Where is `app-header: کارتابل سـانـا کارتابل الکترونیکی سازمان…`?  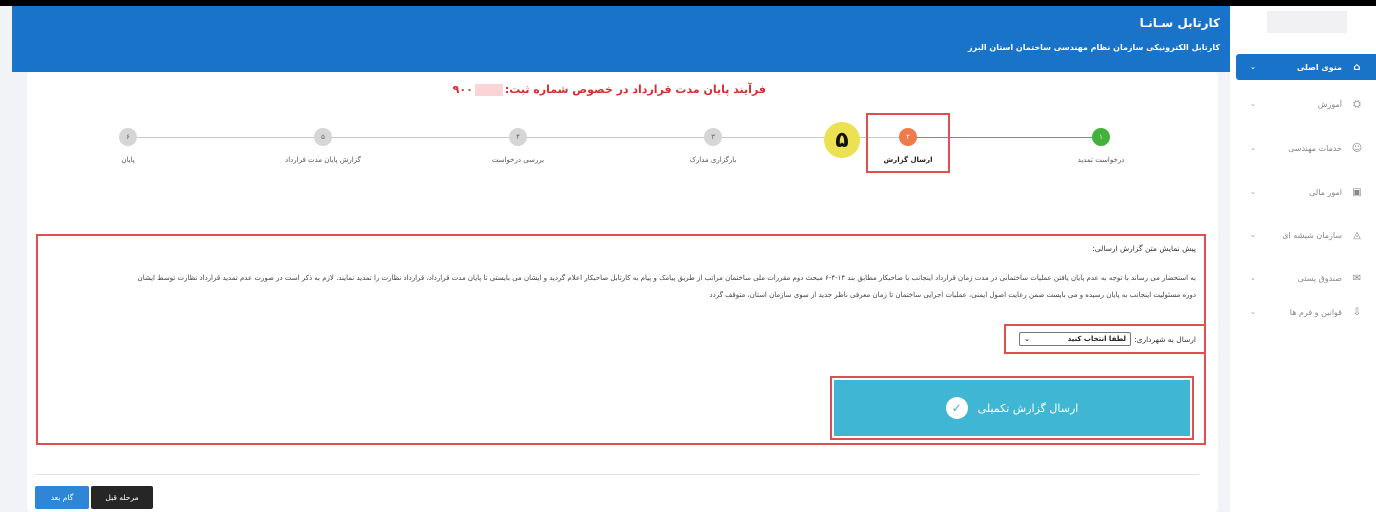
app-header: کارتابل سـانـا کارتابل الکترونیکی سازمان… is located at coordinates (621, 39).